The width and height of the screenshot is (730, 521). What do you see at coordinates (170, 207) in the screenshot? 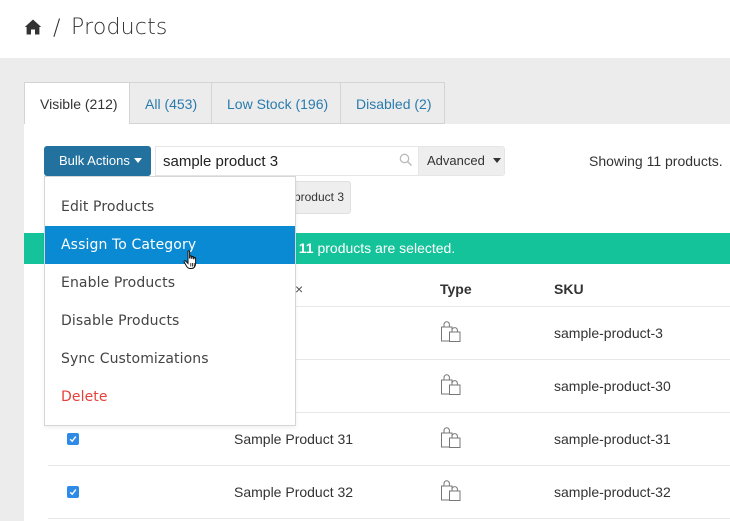
I see `menu-item-edit-products: Edit Products` at bounding box center [170, 207].